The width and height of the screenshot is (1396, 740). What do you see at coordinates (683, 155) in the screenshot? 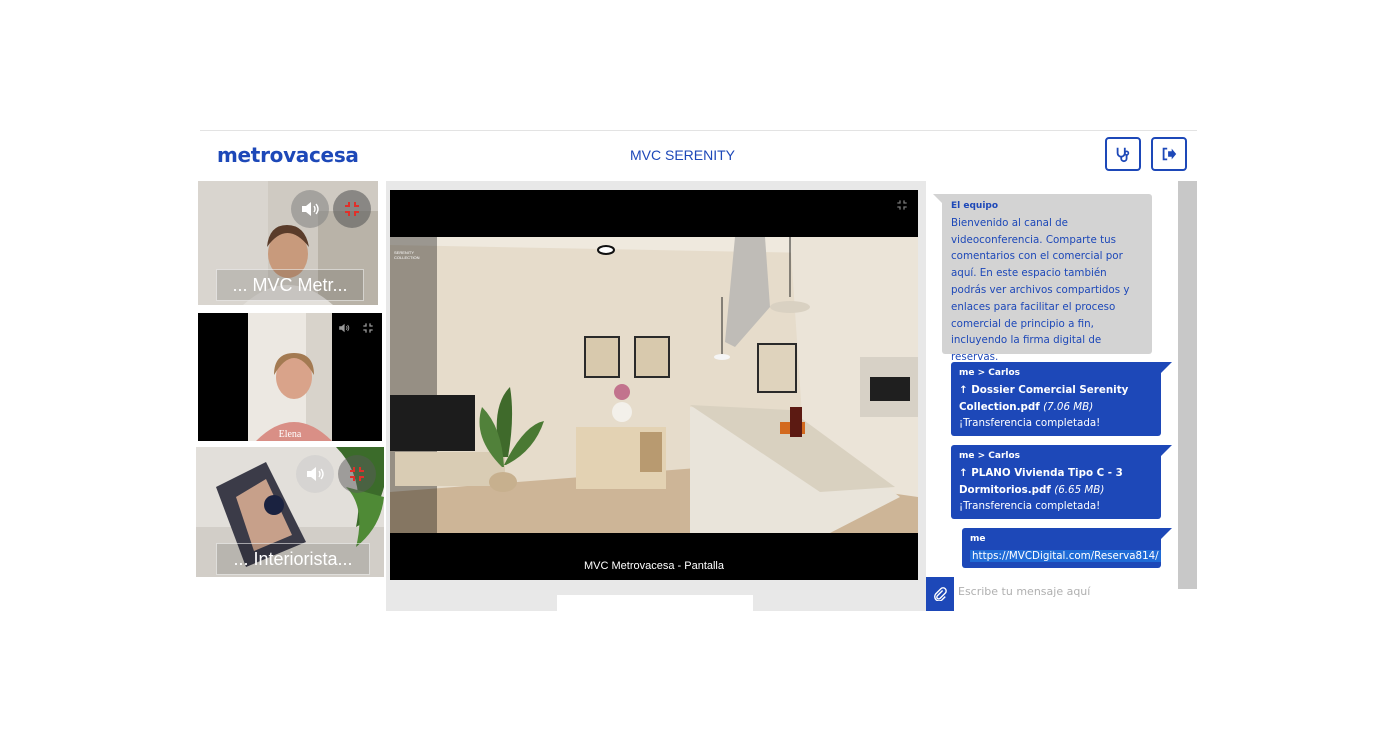
I see `room-title: MVC SERENITY` at bounding box center [683, 155].